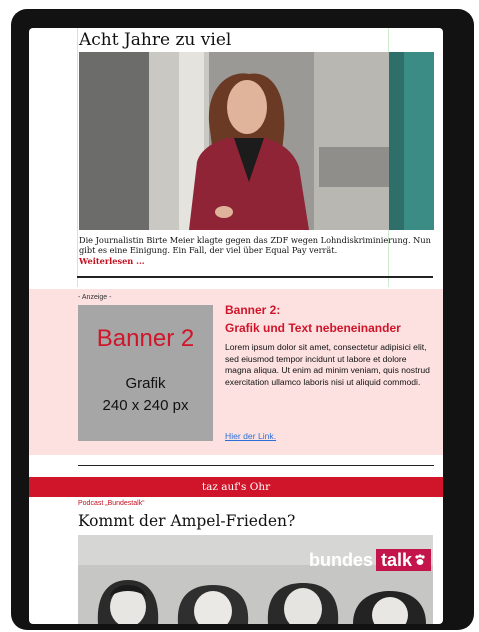  I want to click on logo-talk-text: talk, so click(396, 560).